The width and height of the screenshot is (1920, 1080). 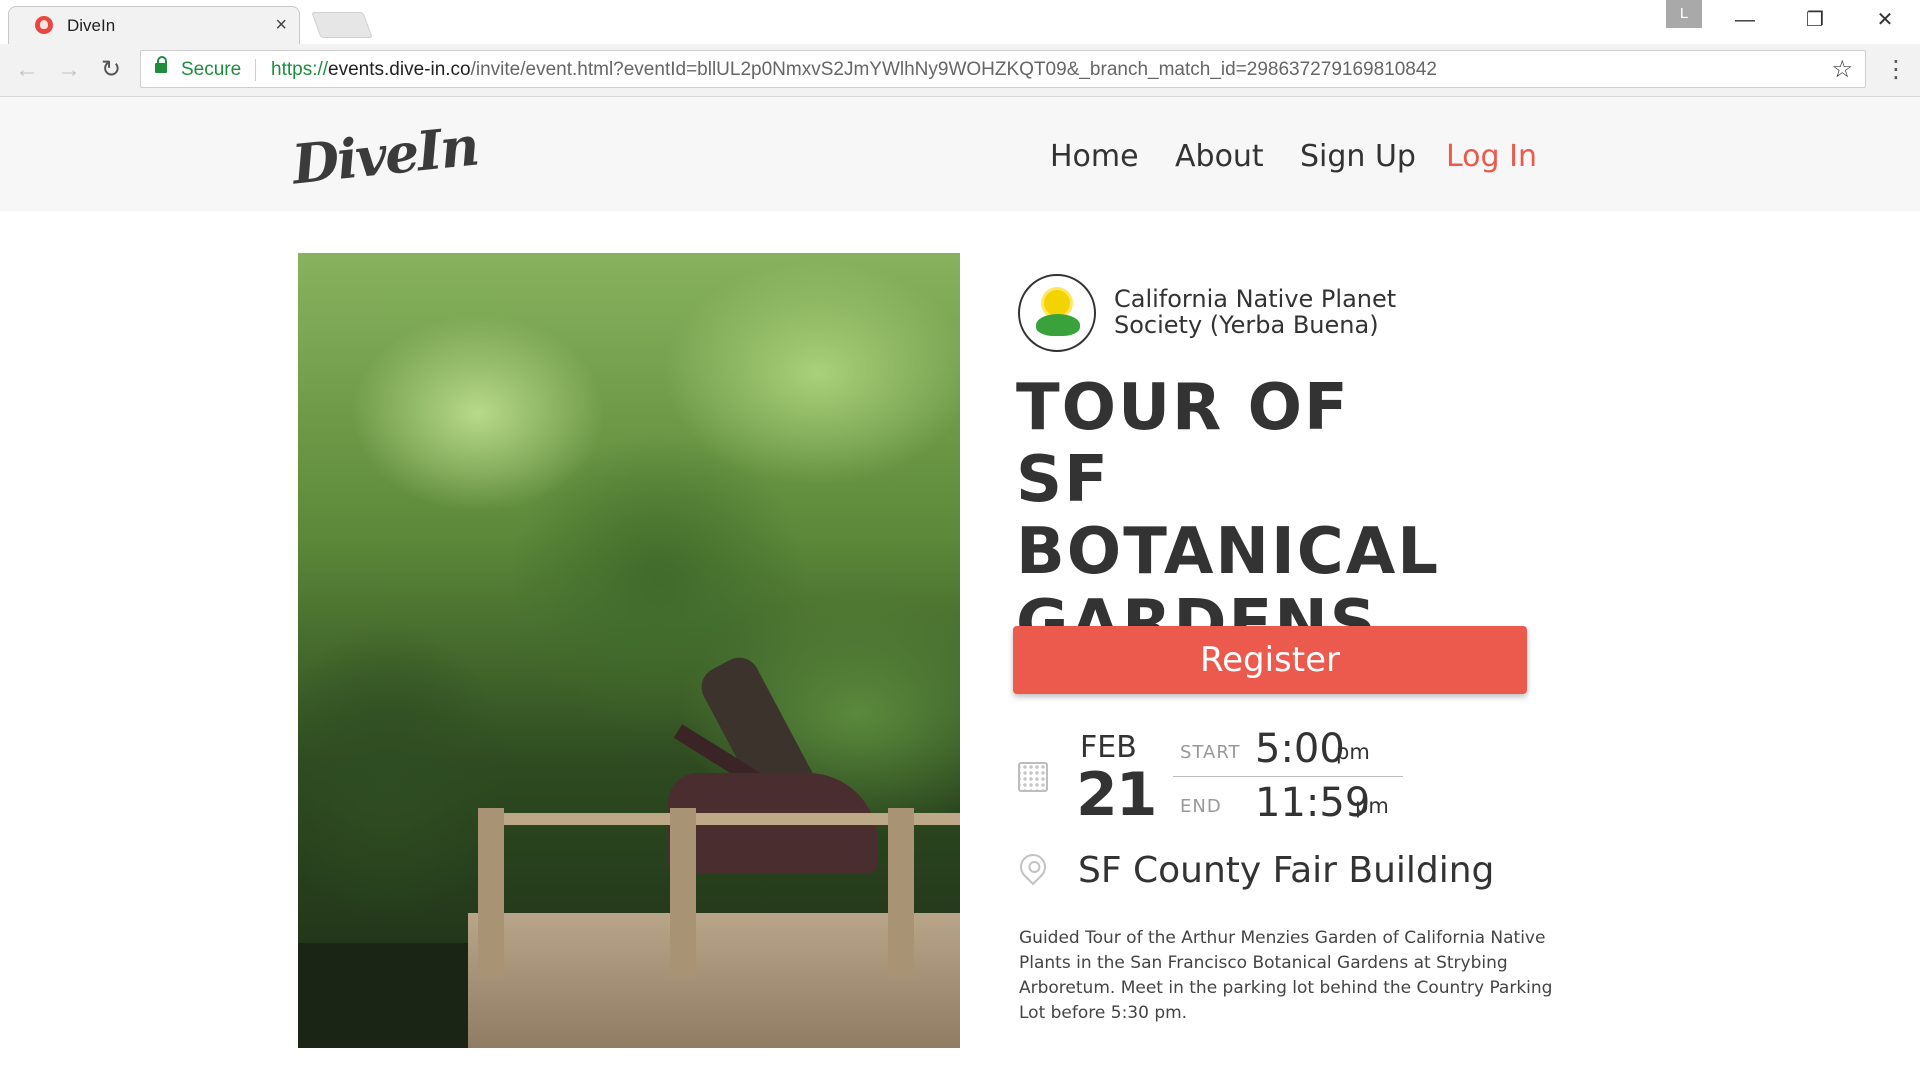 What do you see at coordinates (161, 64) in the screenshot?
I see `lock-icon` at bounding box center [161, 64].